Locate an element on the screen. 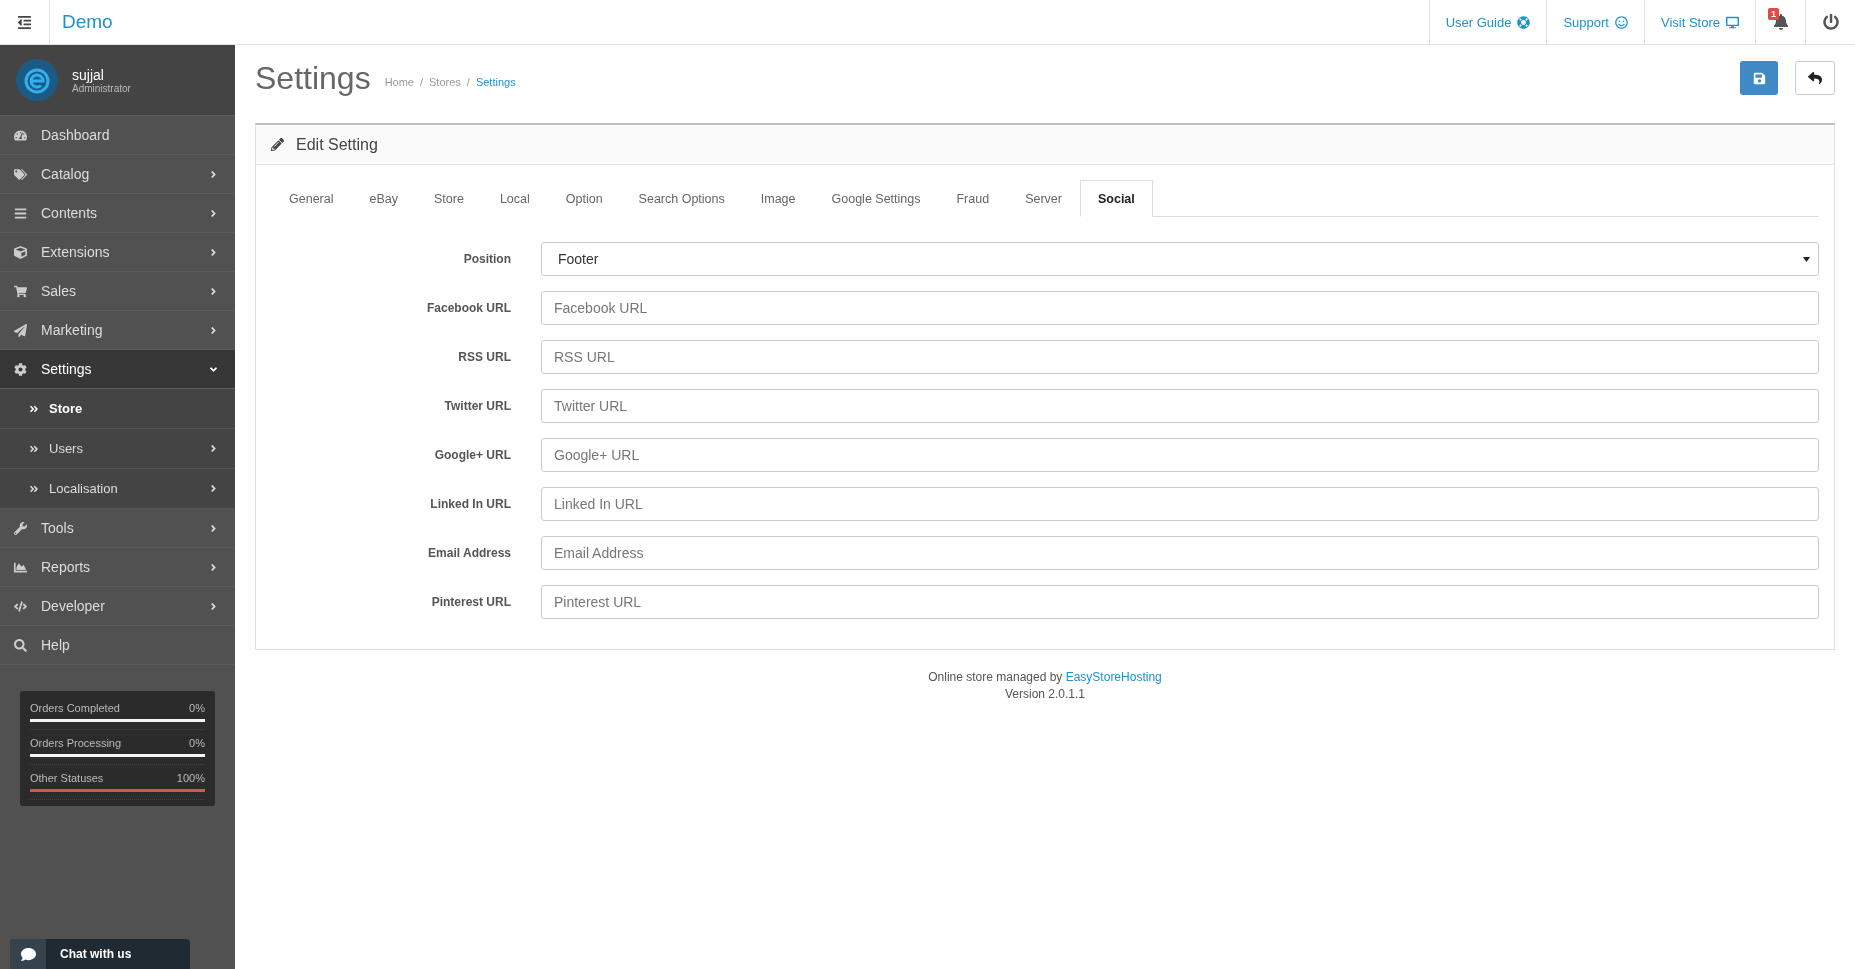  field-label: Linked In URL is located at coordinates (470, 504).